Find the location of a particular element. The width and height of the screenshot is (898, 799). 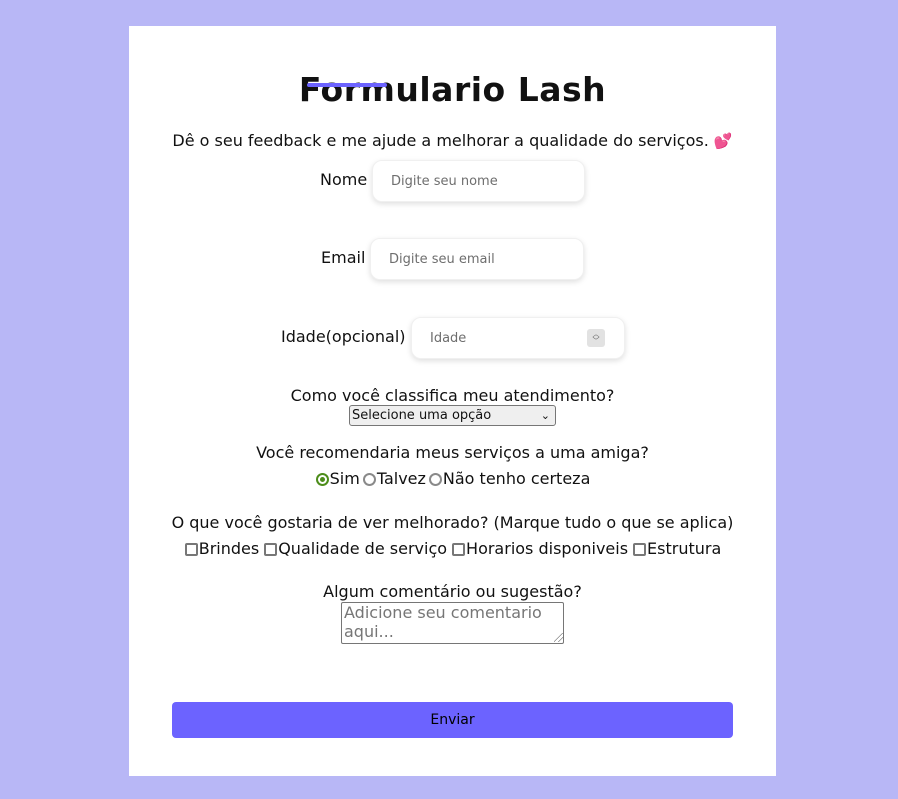

comment-textarea is located at coordinates (452, 623).